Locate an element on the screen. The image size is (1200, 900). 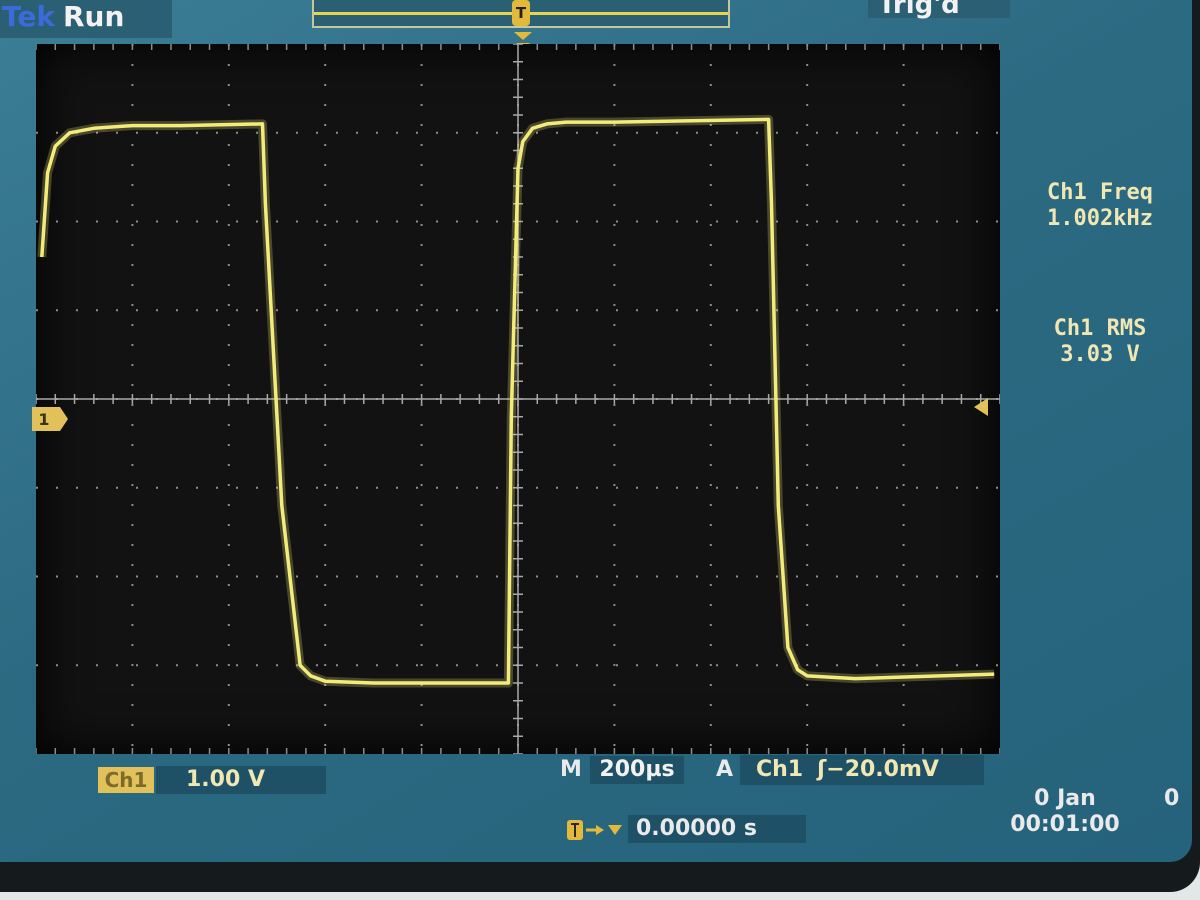
measurement-frequency: Ch1 Freq 1.002kHz is located at coordinates (1100, 206).